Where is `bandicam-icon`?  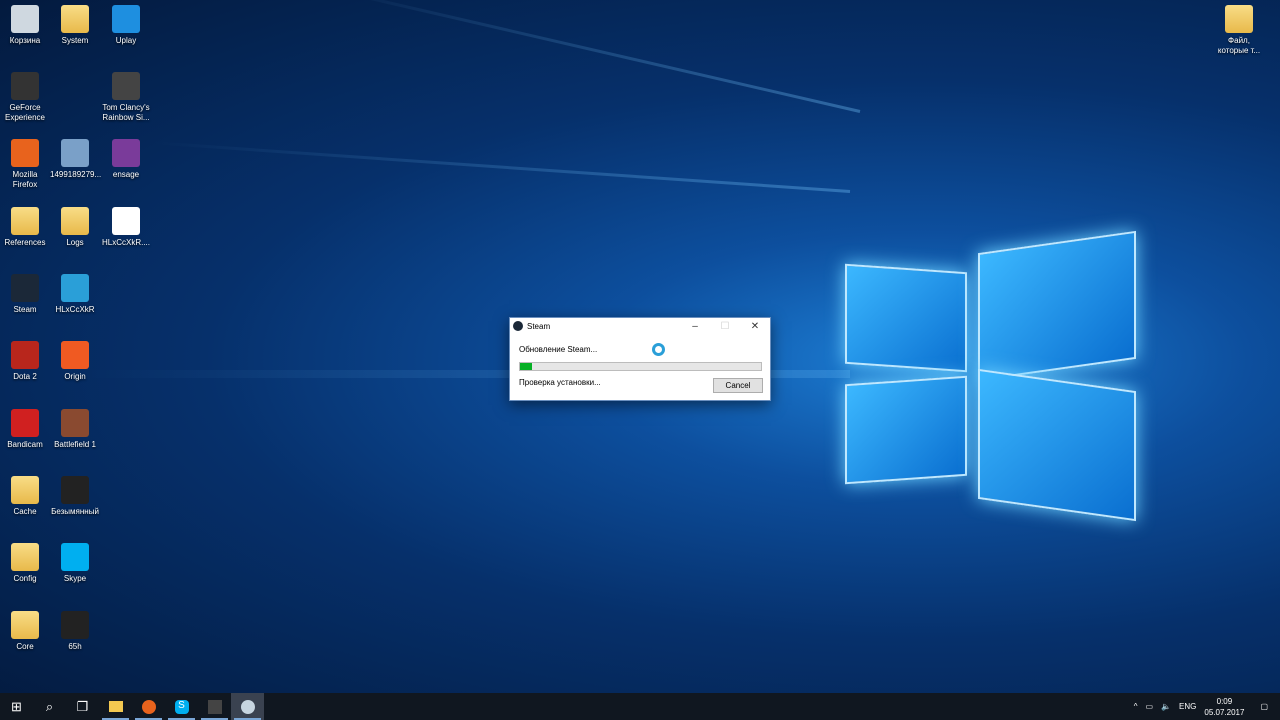
bandicam-icon is located at coordinates (25, 423).